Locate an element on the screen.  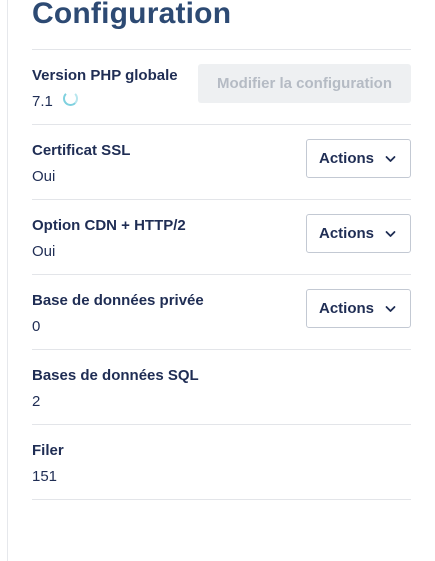
ssl-actions-button: Actions is located at coordinates (358, 158).